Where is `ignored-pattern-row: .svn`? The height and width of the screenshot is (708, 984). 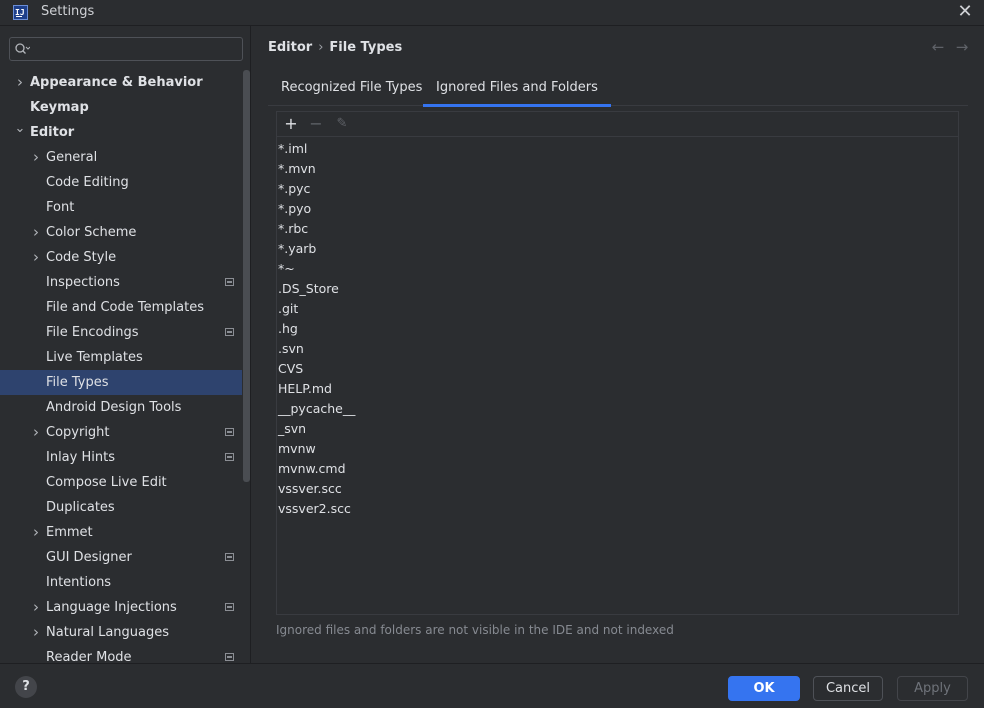 ignored-pattern-row: .svn is located at coordinates (617, 349).